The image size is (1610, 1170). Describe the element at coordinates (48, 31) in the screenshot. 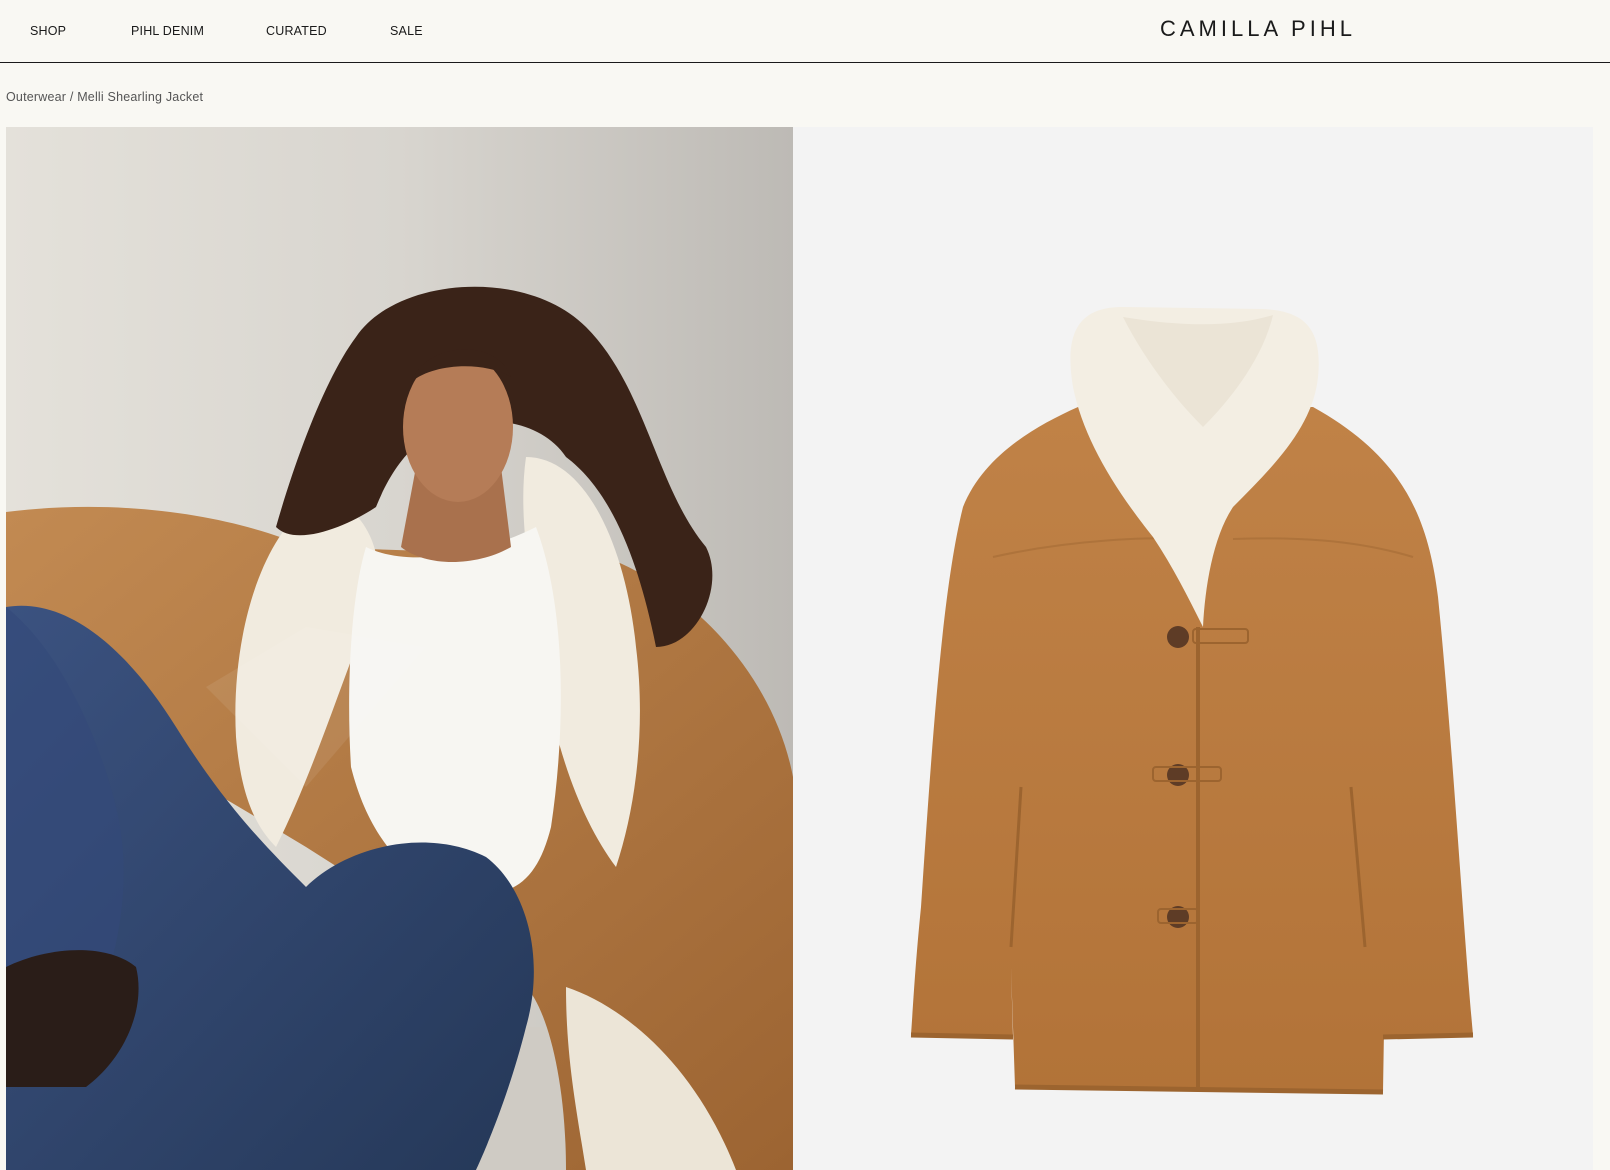

I see `nav-item-shop: SHOP` at that location.